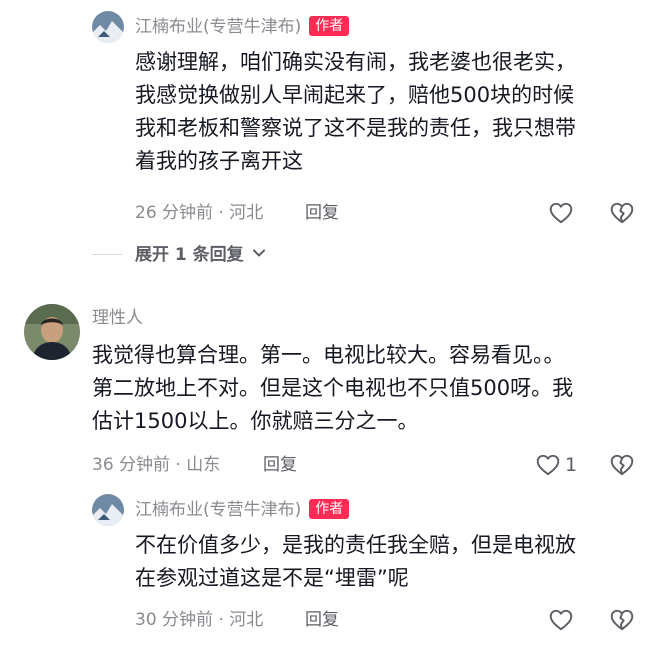 The image size is (660, 645). I want to click on comment-line: 第二放地上不对。但是这个电视也不只值500呀。我, so click(333, 388).